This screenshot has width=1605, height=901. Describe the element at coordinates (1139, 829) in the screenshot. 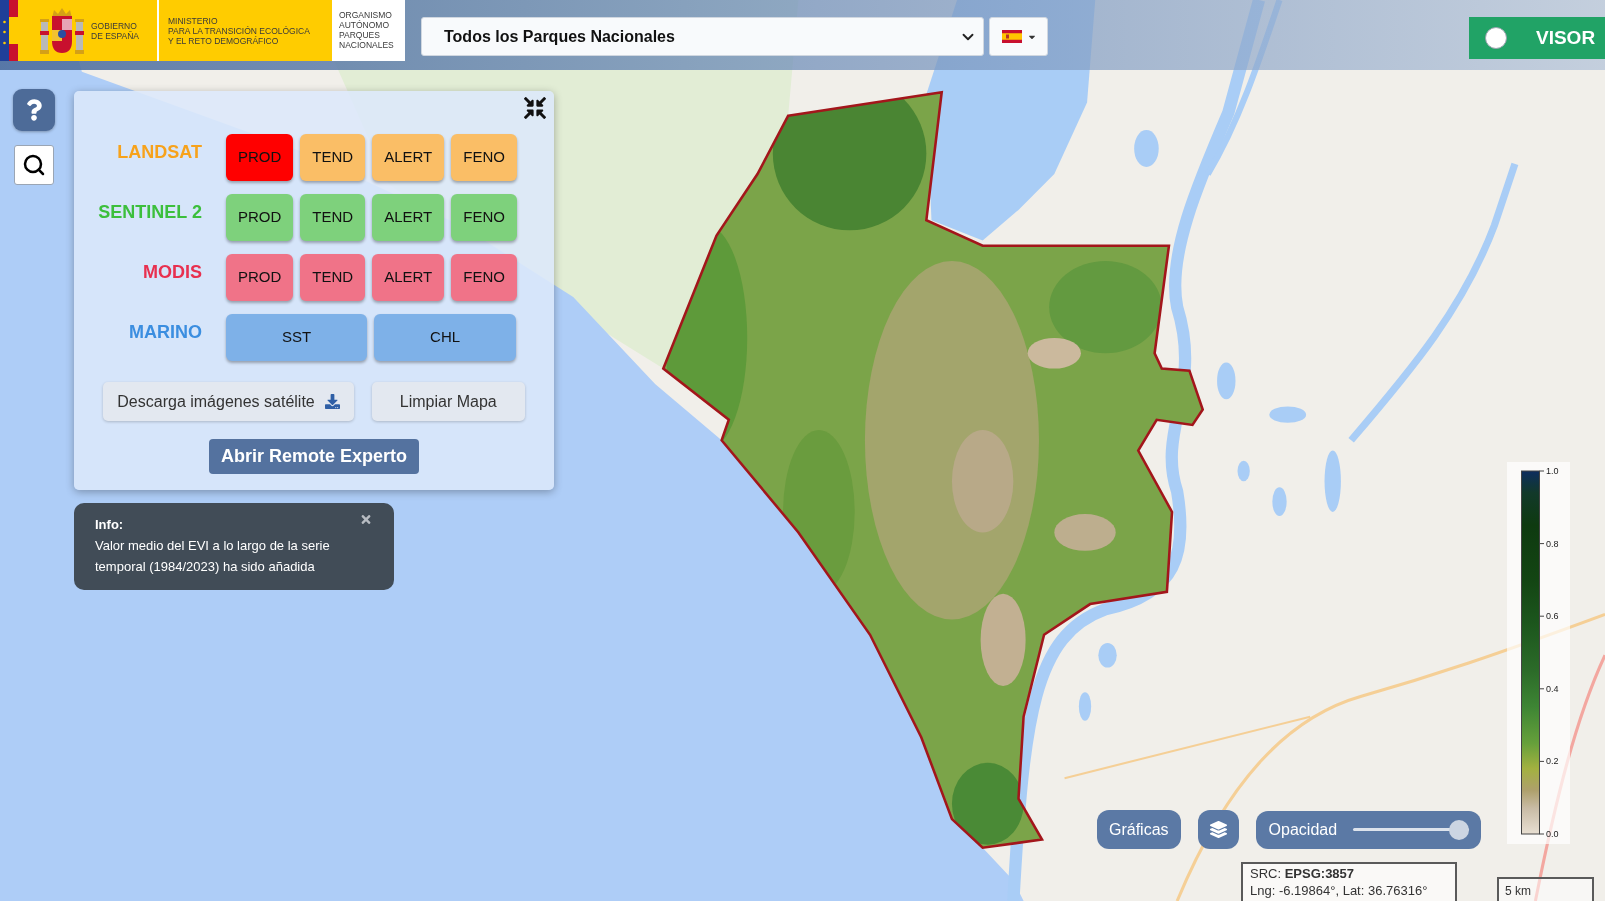

I see `charts-button: Gráficas` at that location.